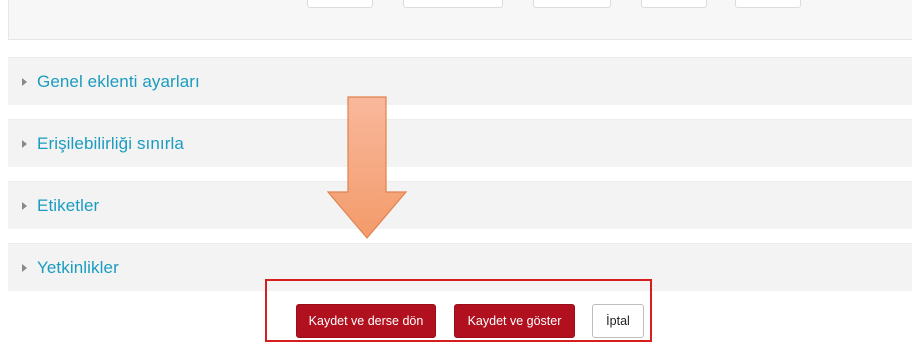 This screenshot has width=912, height=347. I want to click on section-title: Erişilebilirliği sınırla, so click(110, 144).